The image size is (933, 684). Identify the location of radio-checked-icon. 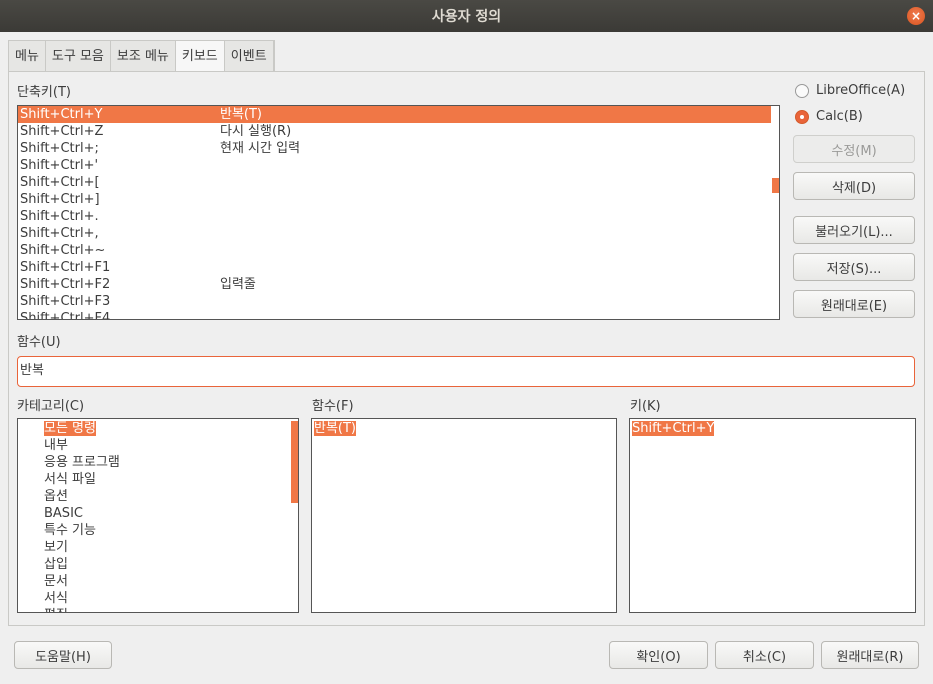
(802, 116).